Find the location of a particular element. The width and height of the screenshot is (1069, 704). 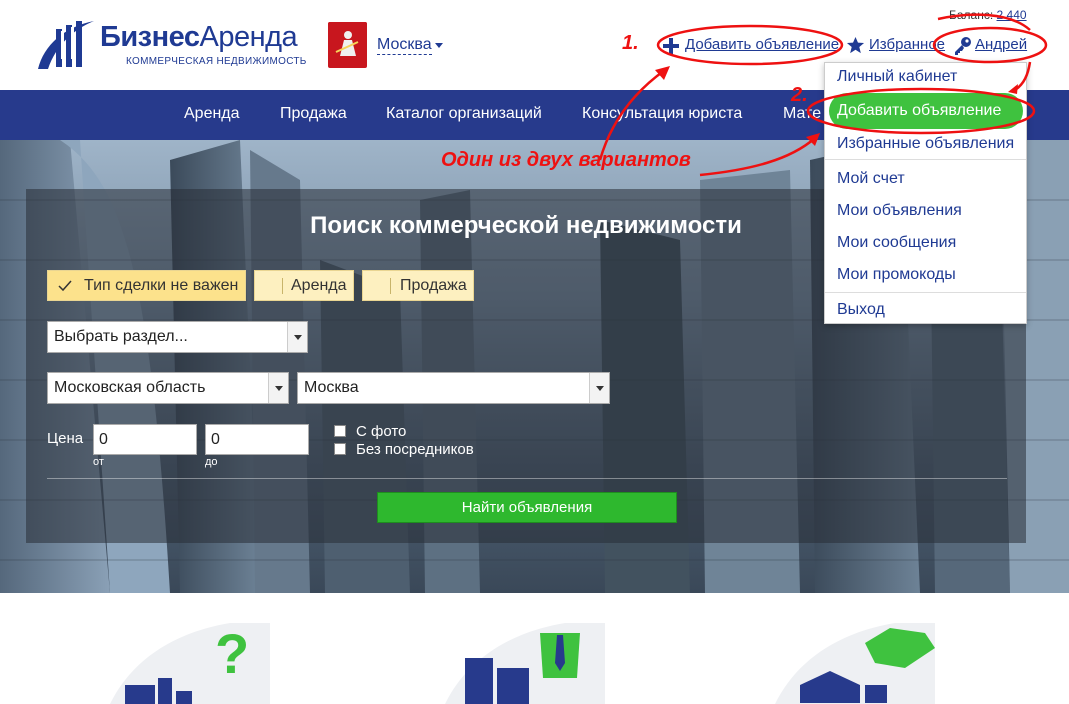

menu-item-favorites: Избранные объявления is located at coordinates (925, 144).